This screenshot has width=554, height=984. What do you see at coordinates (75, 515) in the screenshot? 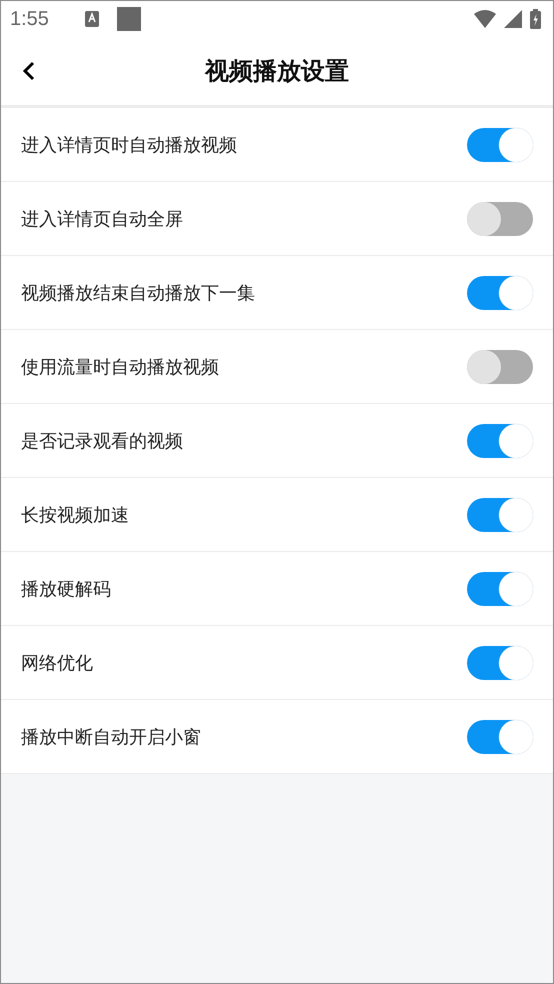
I see `setting-label: 长按视频加速` at bounding box center [75, 515].